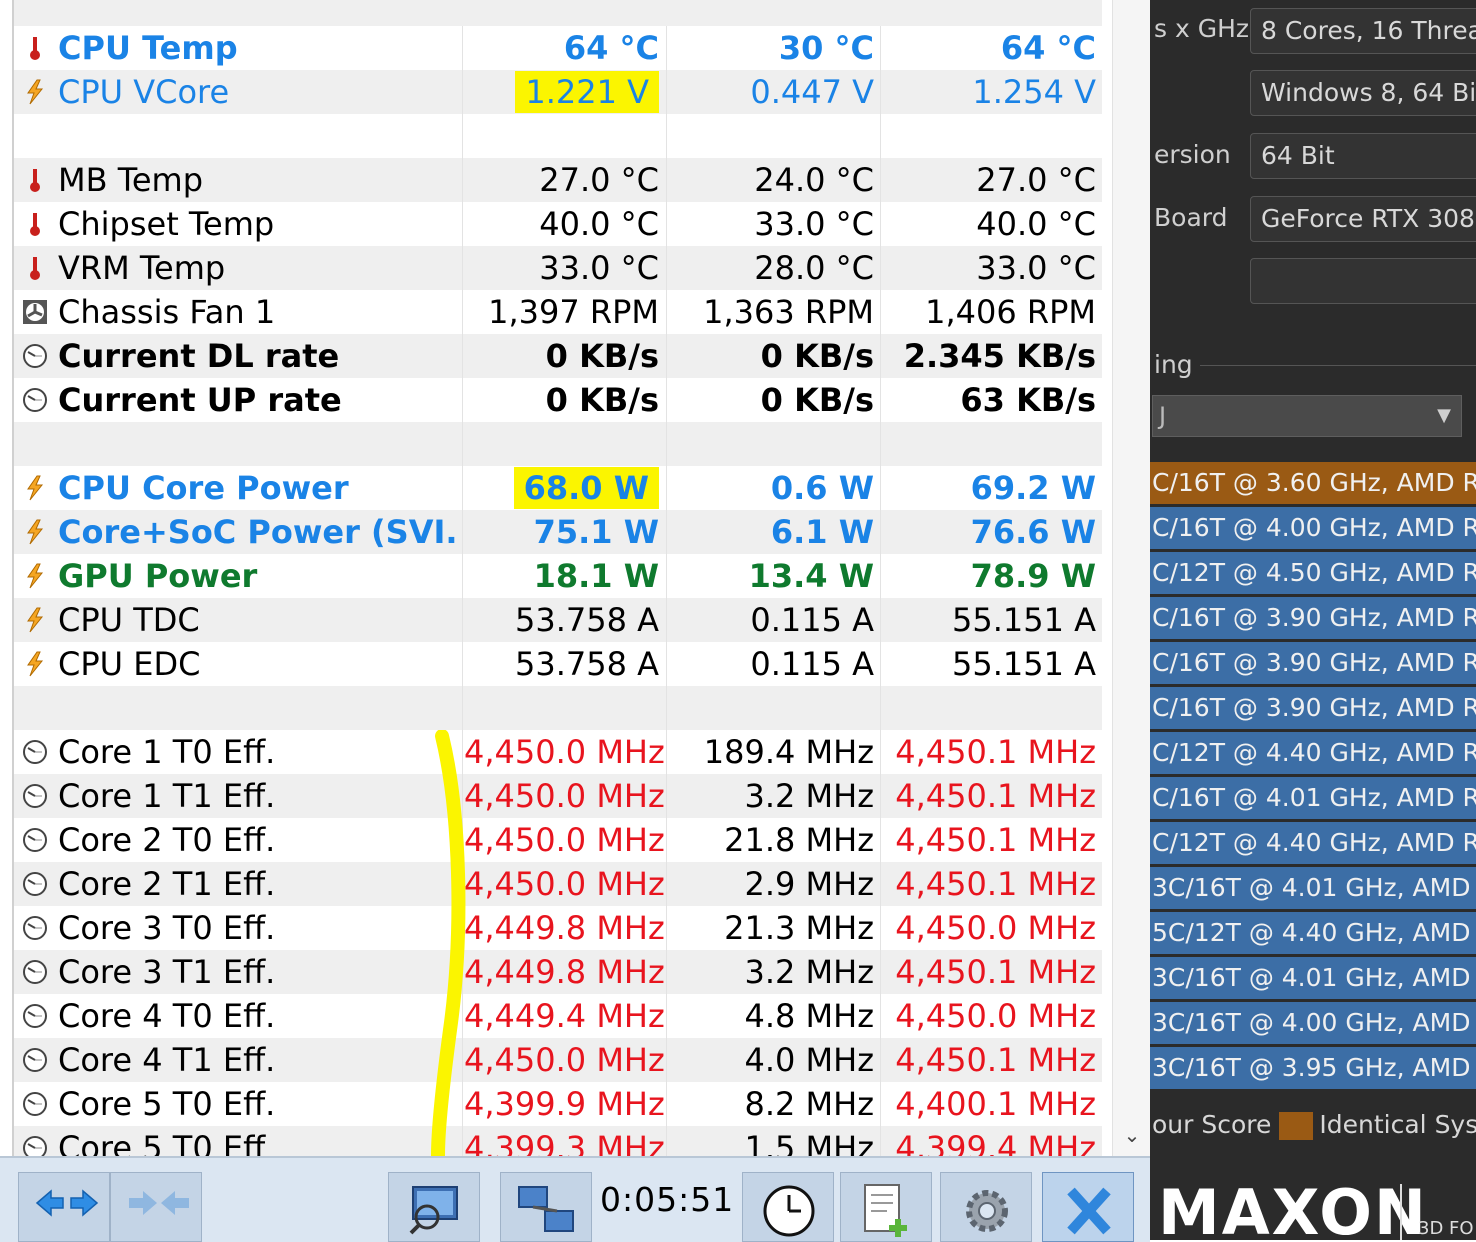 The height and width of the screenshot is (1242, 1476). Describe the element at coordinates (561, 268) in the screenshot. I see `sensor-current-value: 33.0 °C` at that location.